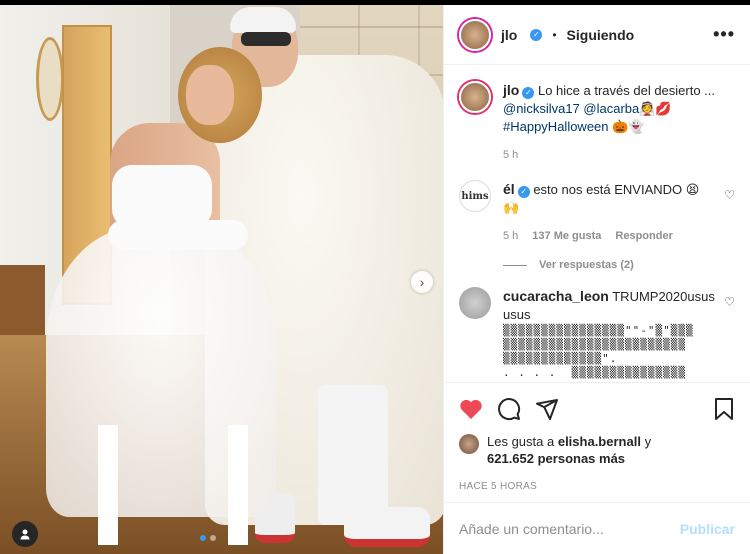 This screenshot has width=750, height=554. I want to click on caption-hashtag: #HappyHalloween, so click(556, 126).